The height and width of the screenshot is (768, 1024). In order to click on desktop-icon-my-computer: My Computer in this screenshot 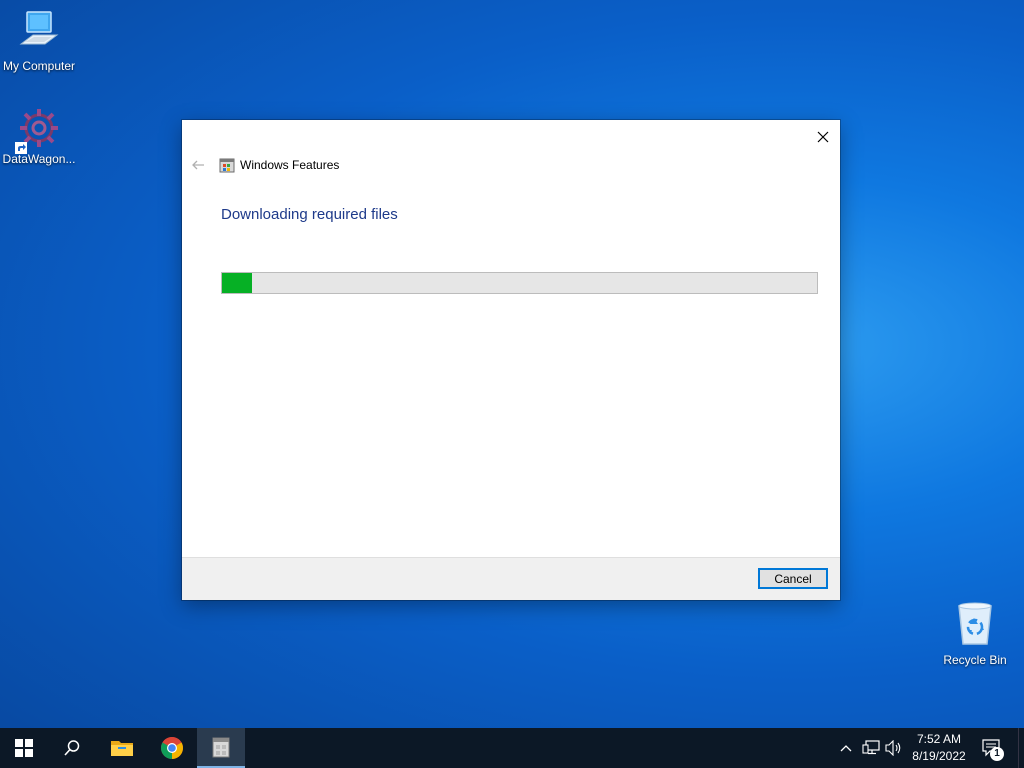, I will do `click(39, 40)`.